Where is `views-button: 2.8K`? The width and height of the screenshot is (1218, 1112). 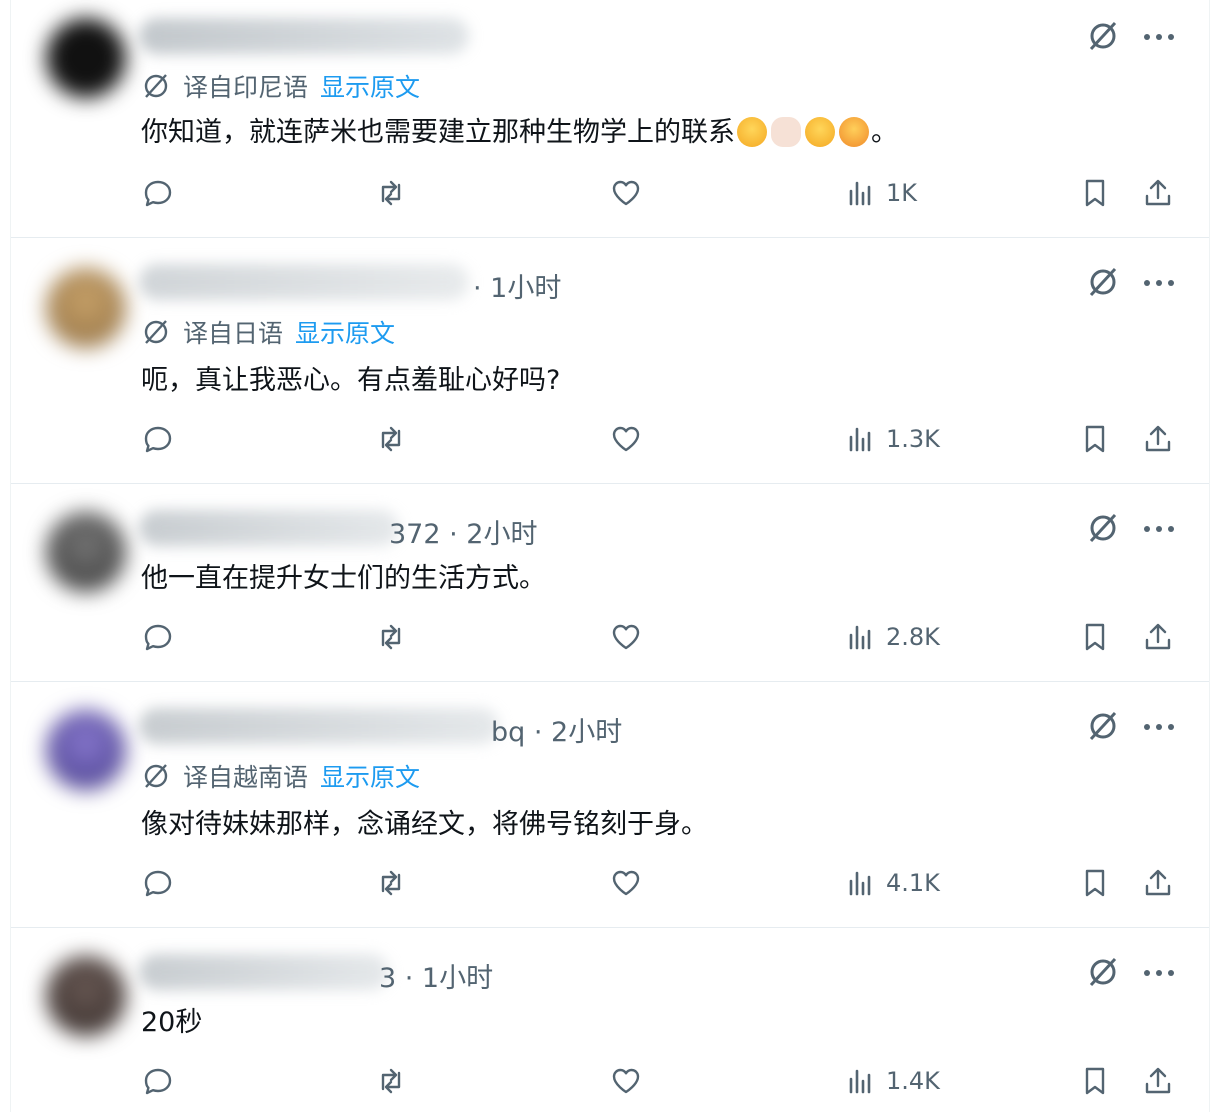
views-button: 2.8K is located at coordinates (892, 637).